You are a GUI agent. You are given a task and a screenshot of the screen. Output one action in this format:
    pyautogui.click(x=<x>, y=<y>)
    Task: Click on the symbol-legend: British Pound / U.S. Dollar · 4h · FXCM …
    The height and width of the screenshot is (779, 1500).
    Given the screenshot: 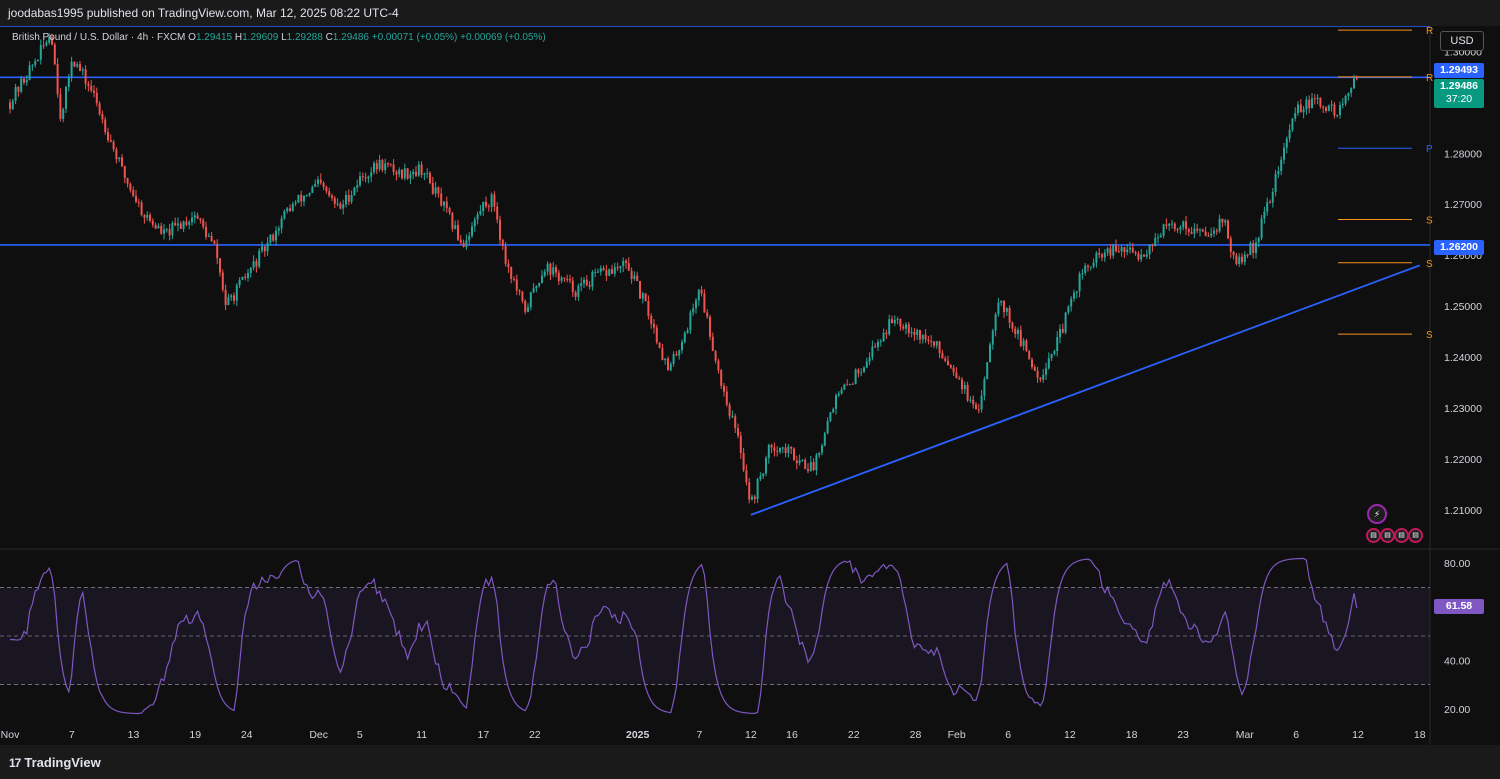 What is the action you would take?
    pyautogui.click(x=279, y=37)
    